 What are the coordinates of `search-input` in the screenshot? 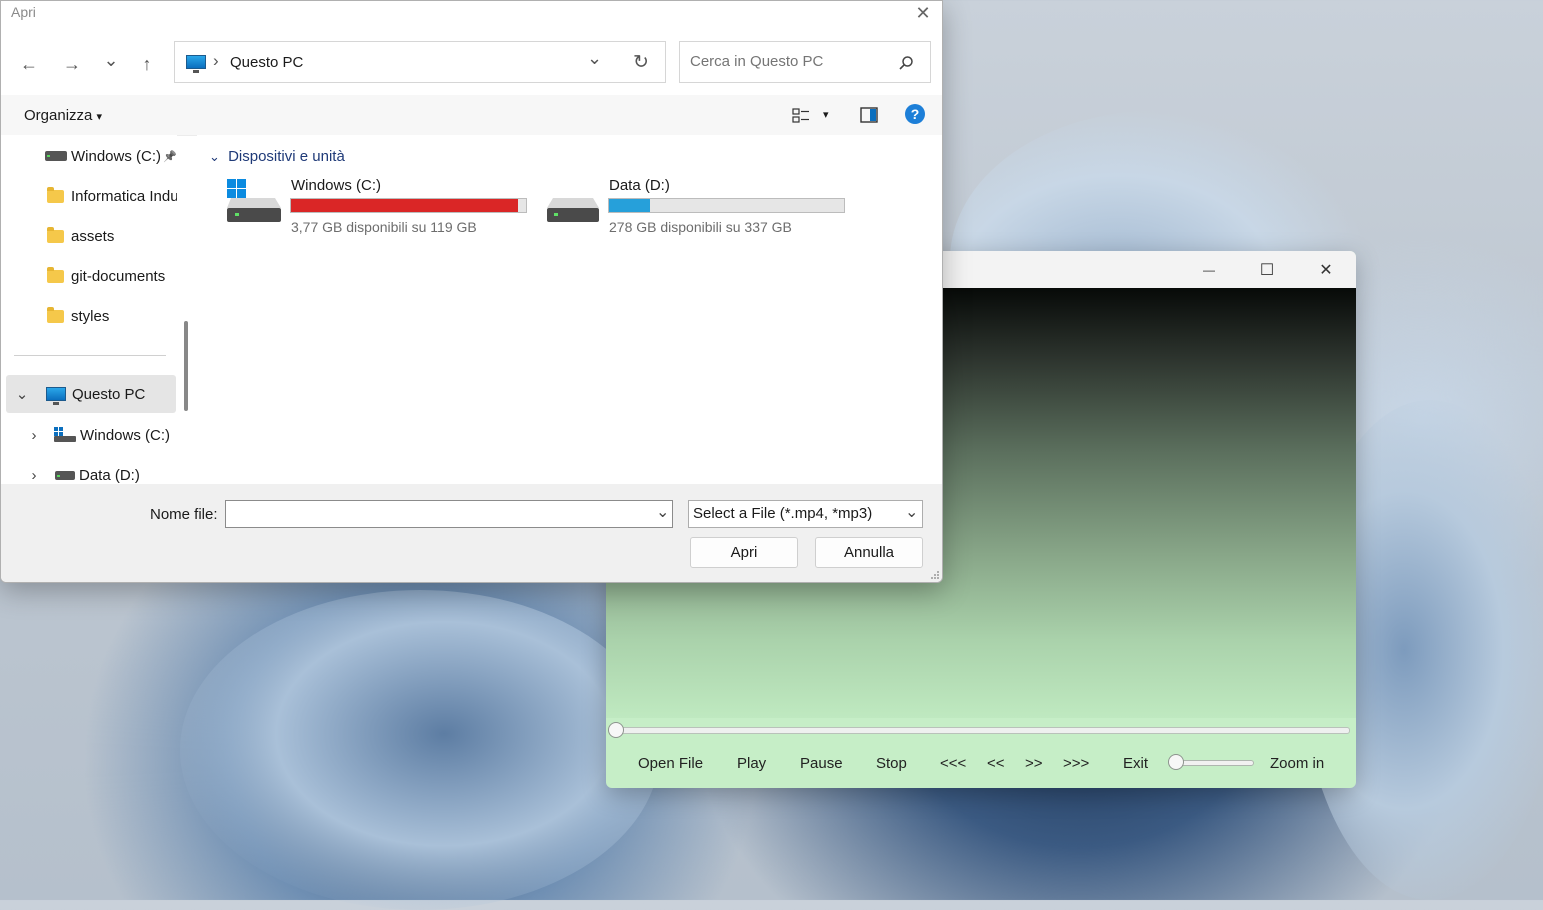 It's located at (790, 61).